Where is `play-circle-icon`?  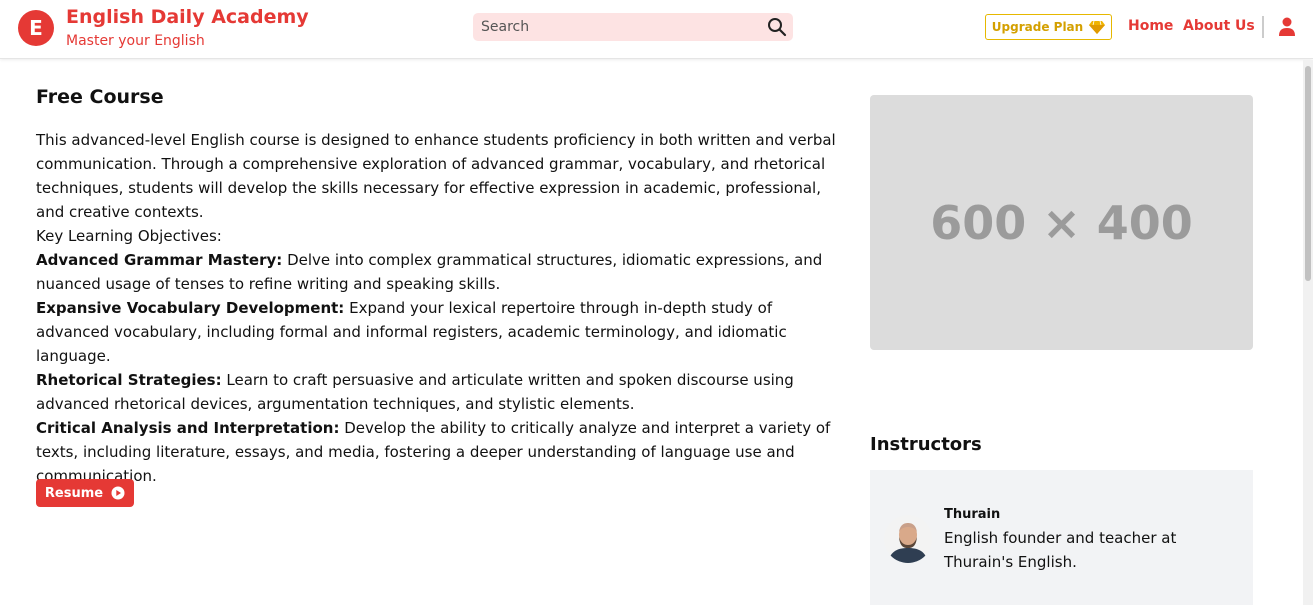
play-circle-icon is located at coordinates (118, 493).